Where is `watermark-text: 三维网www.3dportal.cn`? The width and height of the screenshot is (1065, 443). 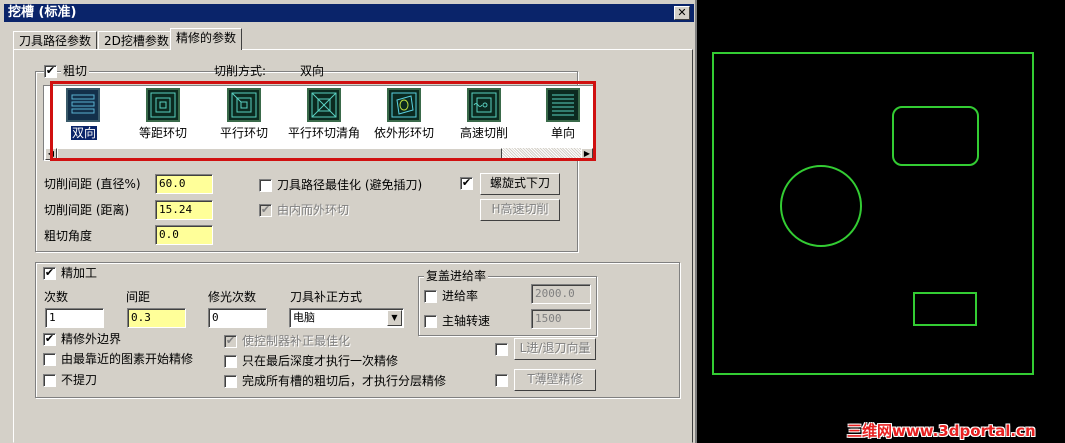 watermark-text: 三维网www.3dportal.cn is located at coordinates (941, 431).